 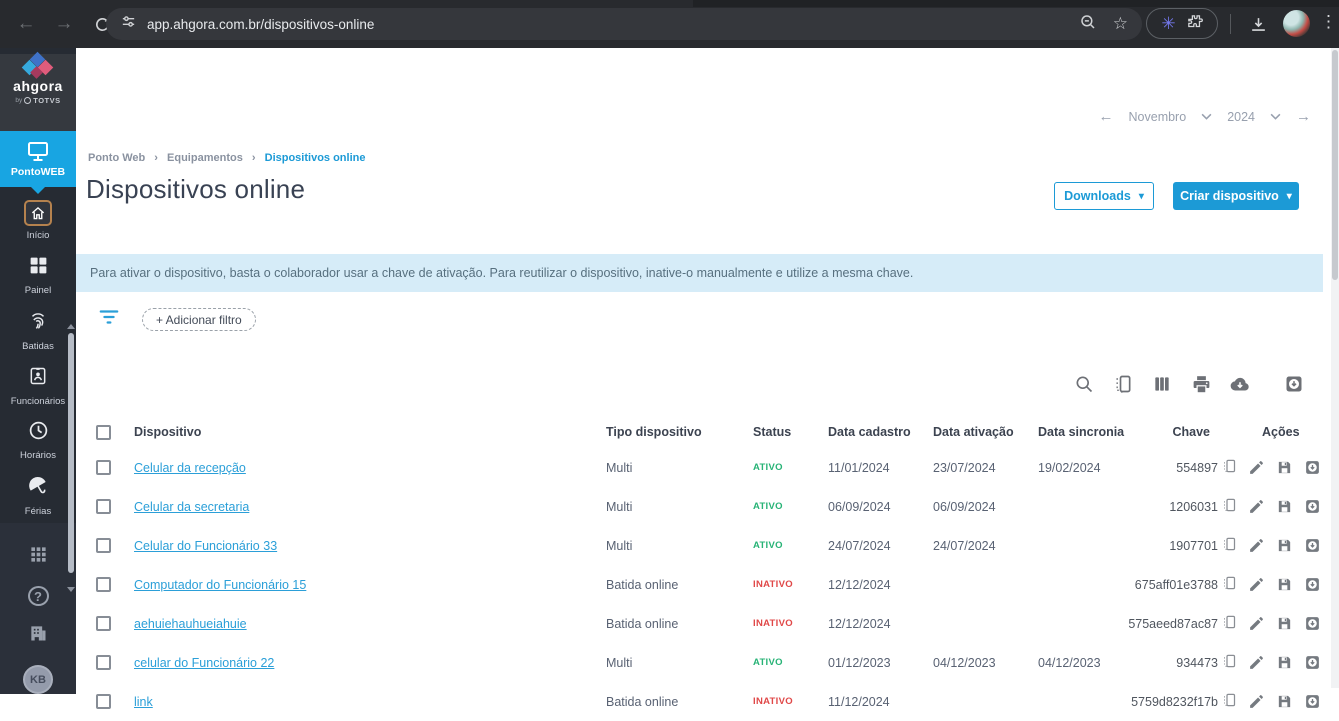 I want to click on next-month-icon: →, so click(x=1303, y=116).